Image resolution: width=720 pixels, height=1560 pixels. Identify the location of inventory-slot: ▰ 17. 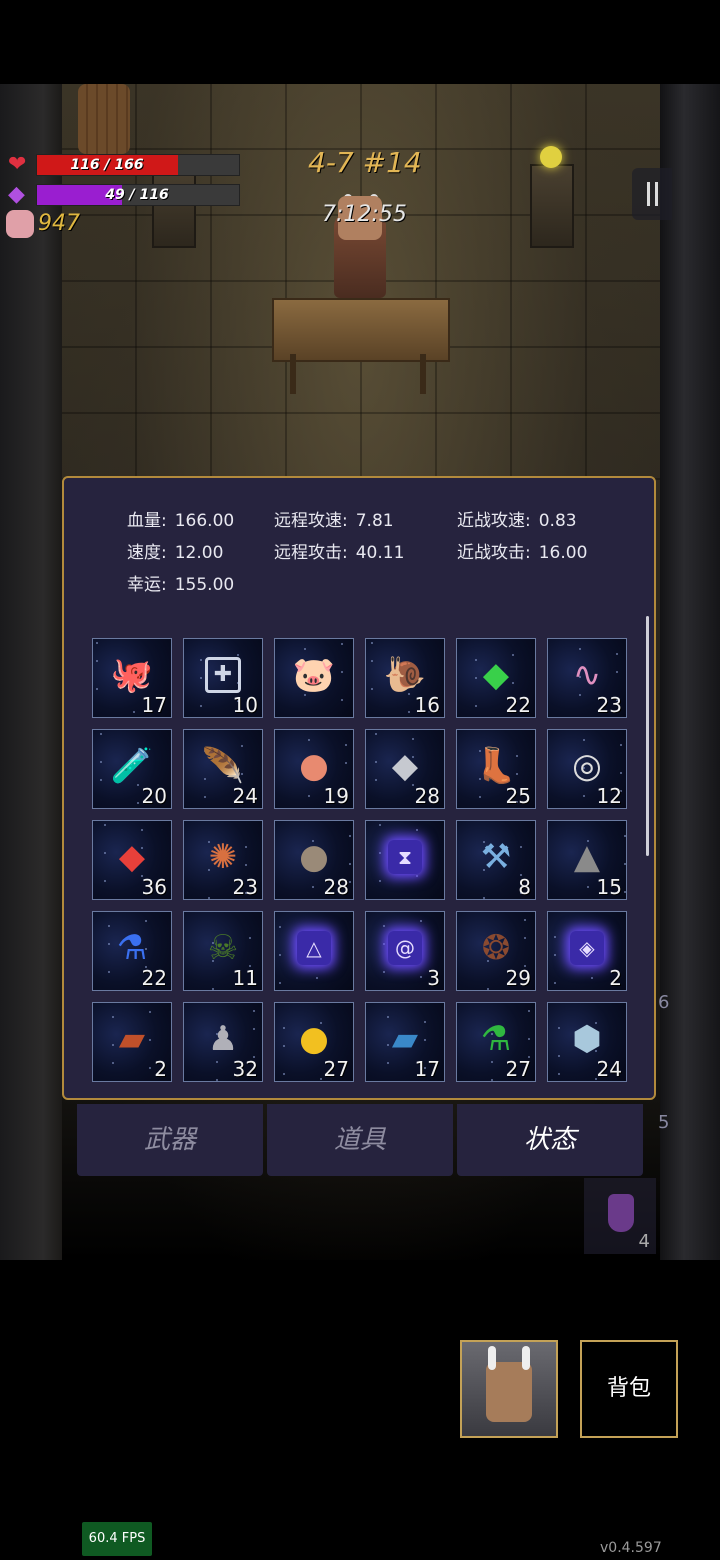
(405, 1042).